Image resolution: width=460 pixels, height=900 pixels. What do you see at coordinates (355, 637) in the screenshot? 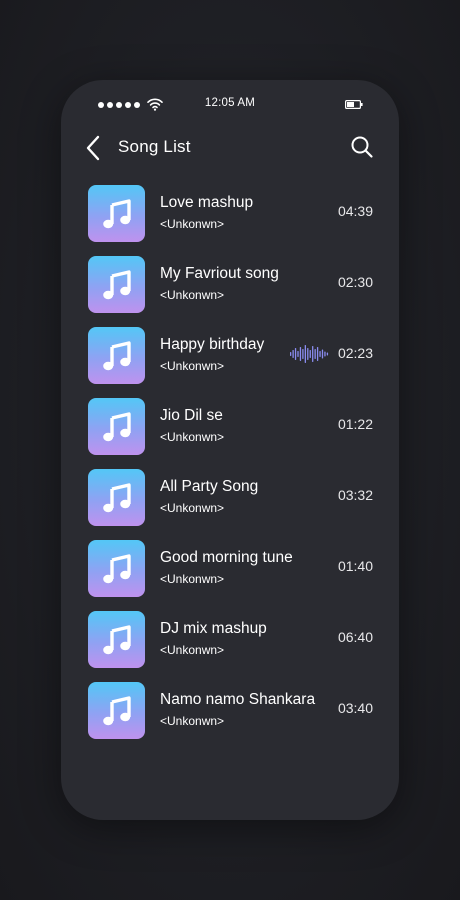
I see `song-duration: 06:40` at bounding box center [355, 637].